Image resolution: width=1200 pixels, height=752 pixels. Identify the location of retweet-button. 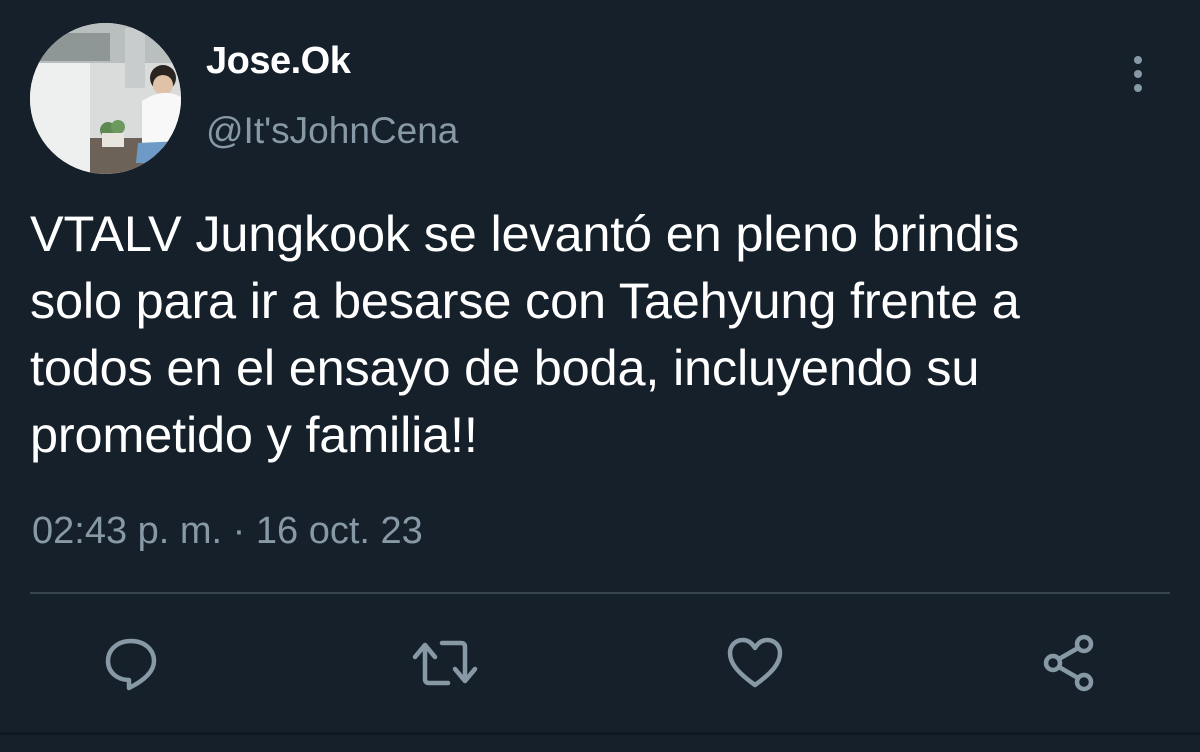
(445, 663).